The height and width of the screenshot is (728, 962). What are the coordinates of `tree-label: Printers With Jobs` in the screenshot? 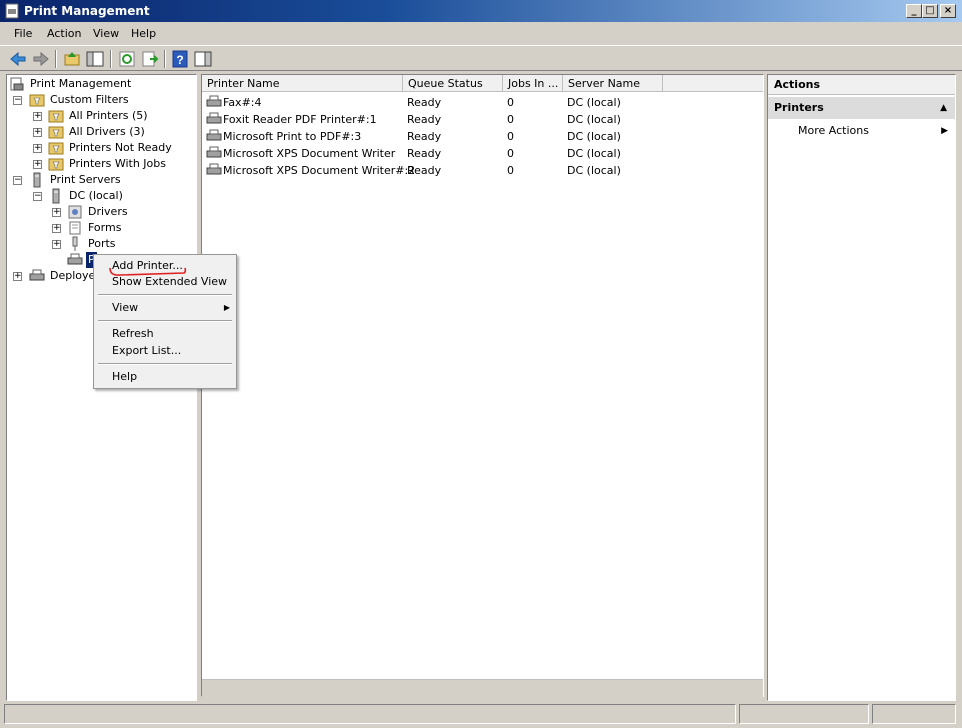 It's located at (117, 163).